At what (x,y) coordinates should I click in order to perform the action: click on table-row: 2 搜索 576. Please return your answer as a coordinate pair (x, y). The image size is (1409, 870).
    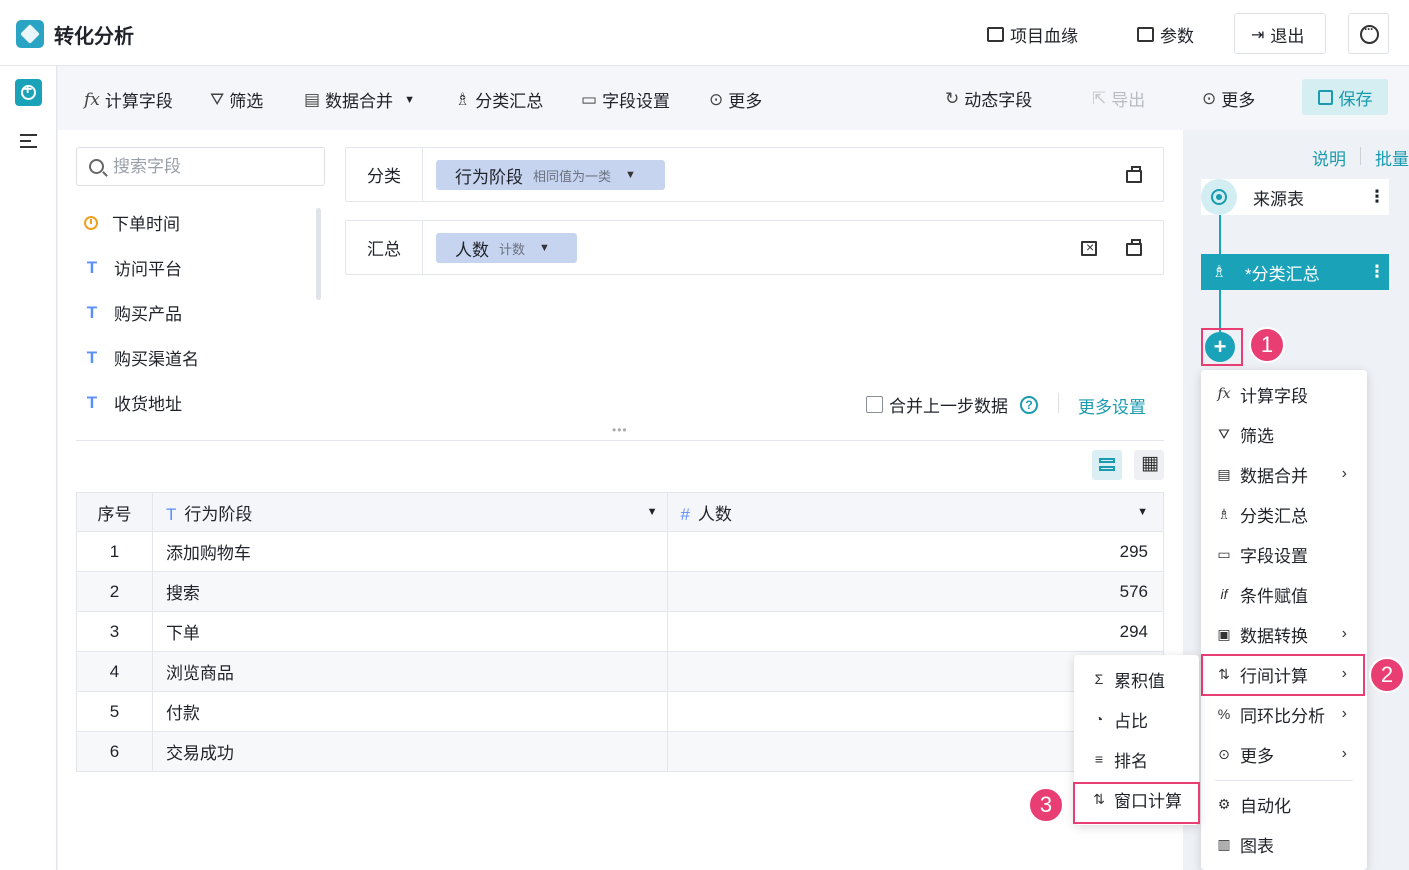
    Looking at the image, I should click on (620, 591).